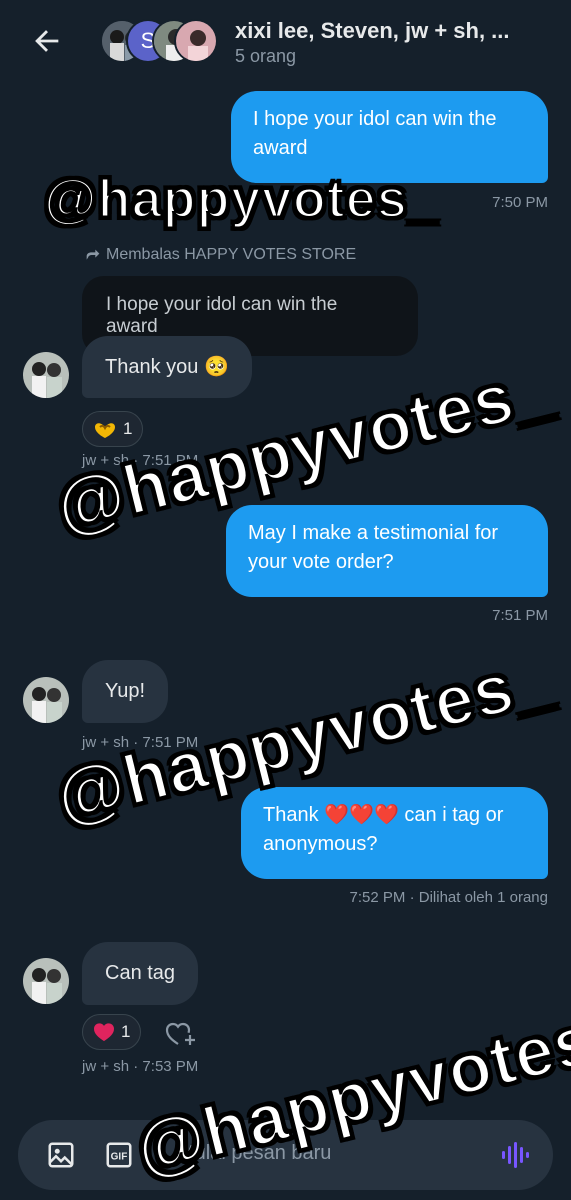 This screenshot has height=1200, width=571. Describe the element at coordinates (375, 133) in the screenshot. I see `message-text: I hope your idol can win the award` at that location.